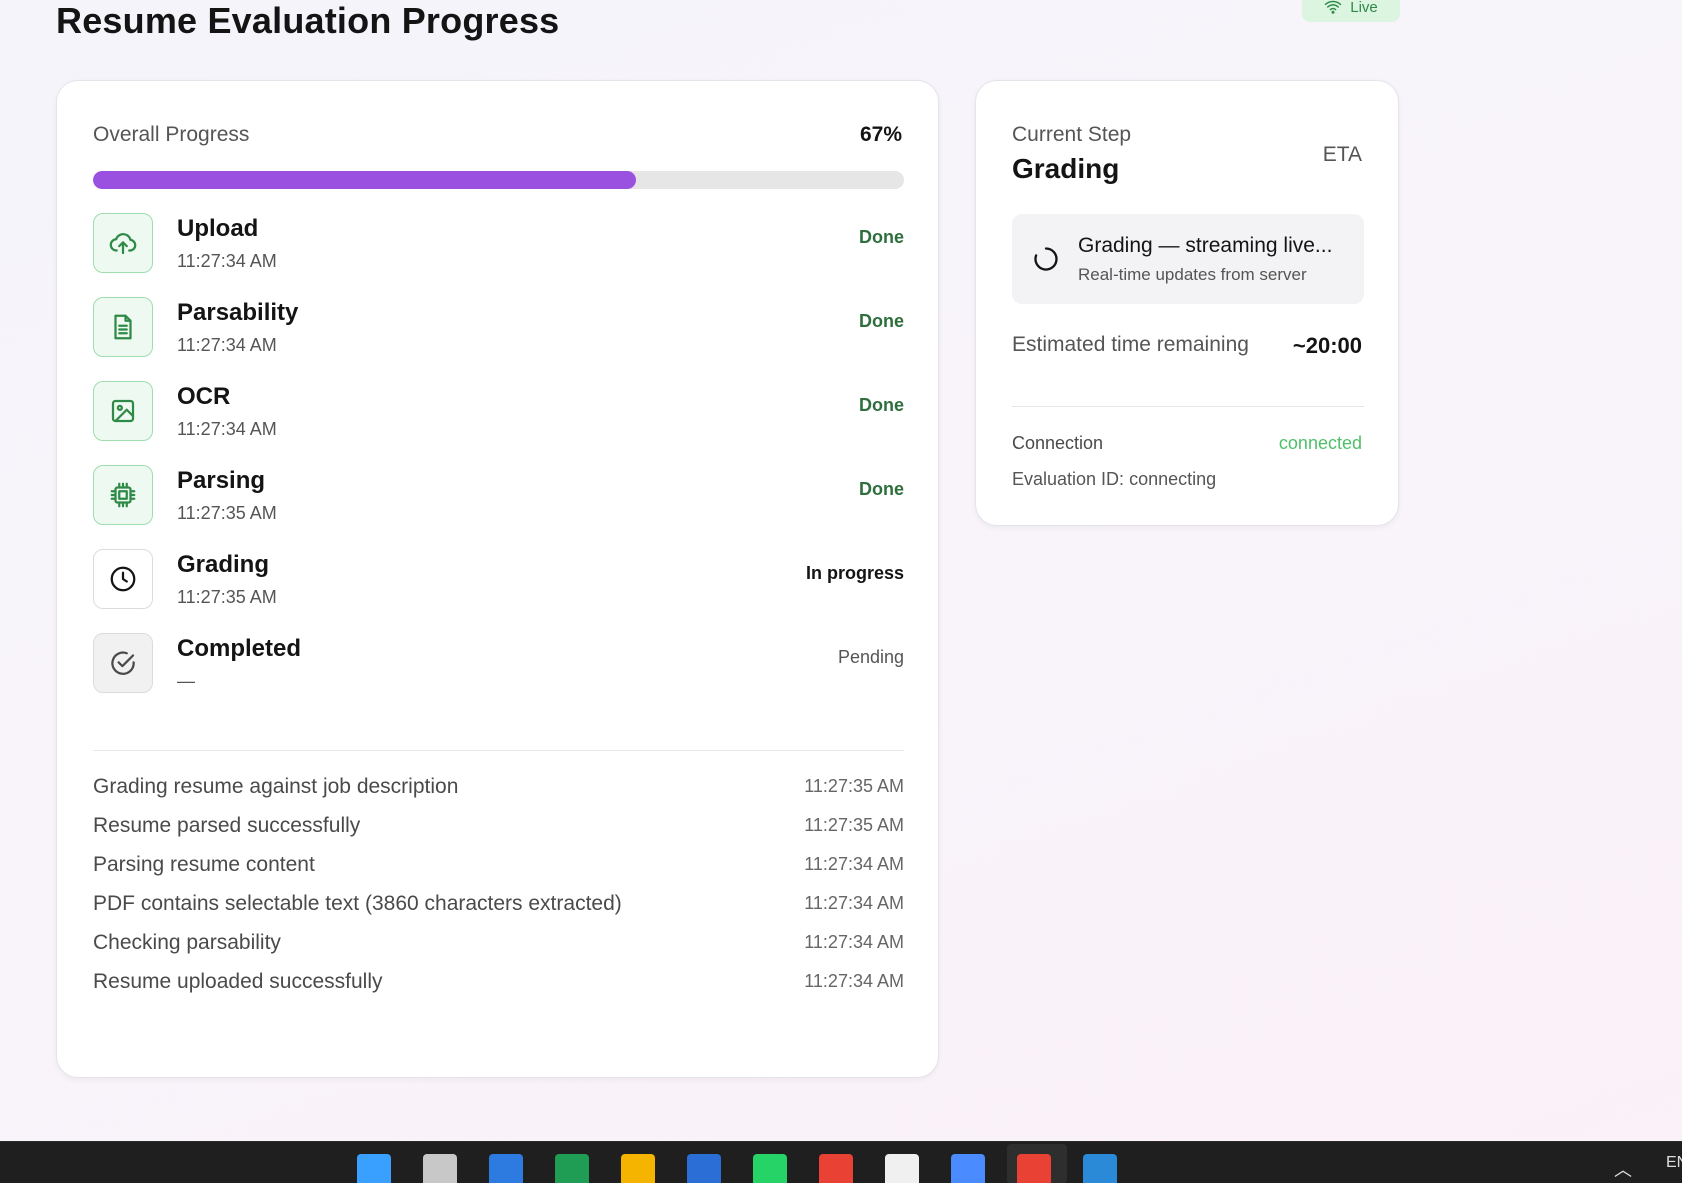  I want to click on document-icon, so click(123, 327).